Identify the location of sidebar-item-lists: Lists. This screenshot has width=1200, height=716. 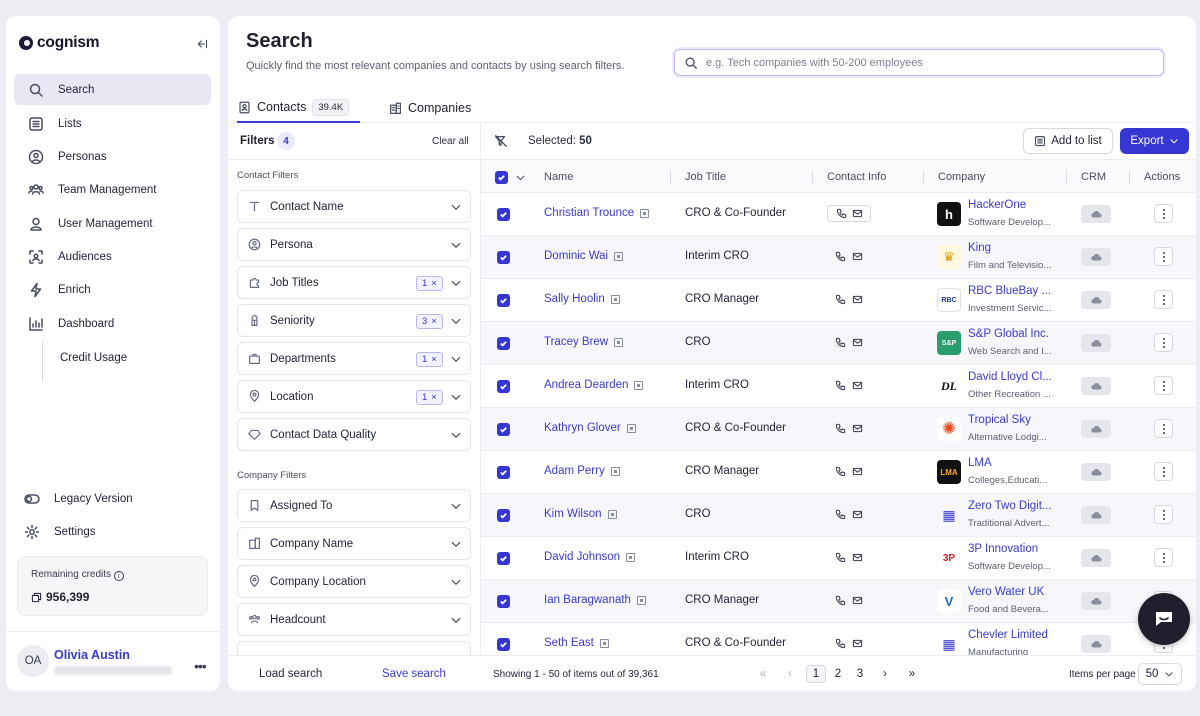
(112, 123).